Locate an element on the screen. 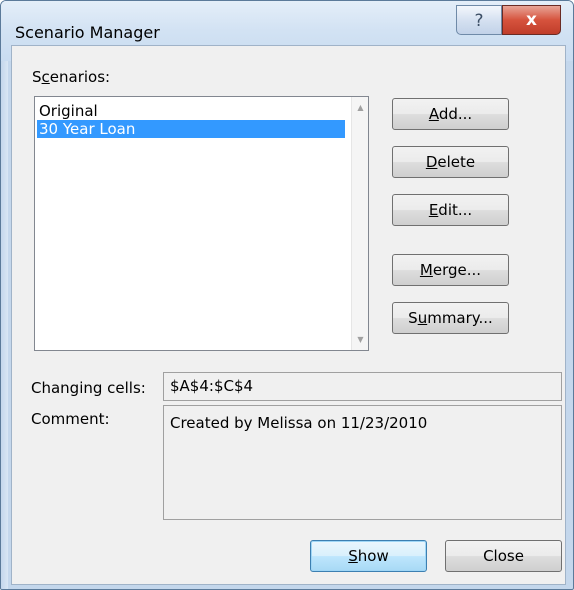 The width and height of the screenshot is (574, 590). window-title: Scenario Manager is located at coordinates (87, 32).